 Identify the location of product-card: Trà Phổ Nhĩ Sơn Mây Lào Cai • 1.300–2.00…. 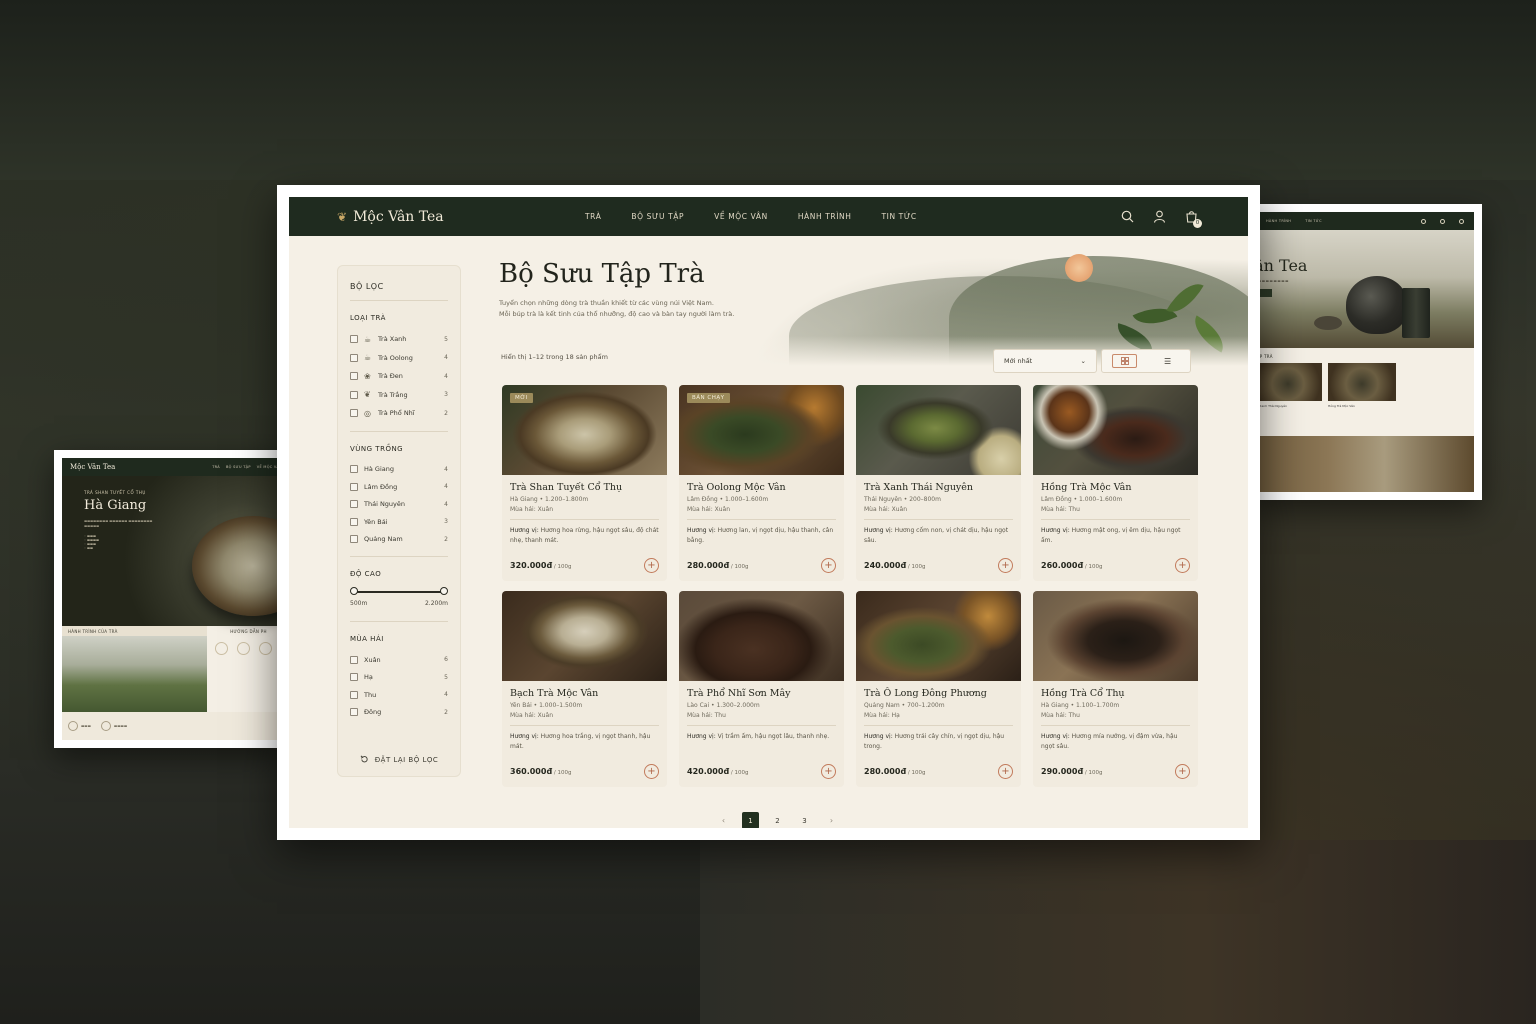
(761, 689).